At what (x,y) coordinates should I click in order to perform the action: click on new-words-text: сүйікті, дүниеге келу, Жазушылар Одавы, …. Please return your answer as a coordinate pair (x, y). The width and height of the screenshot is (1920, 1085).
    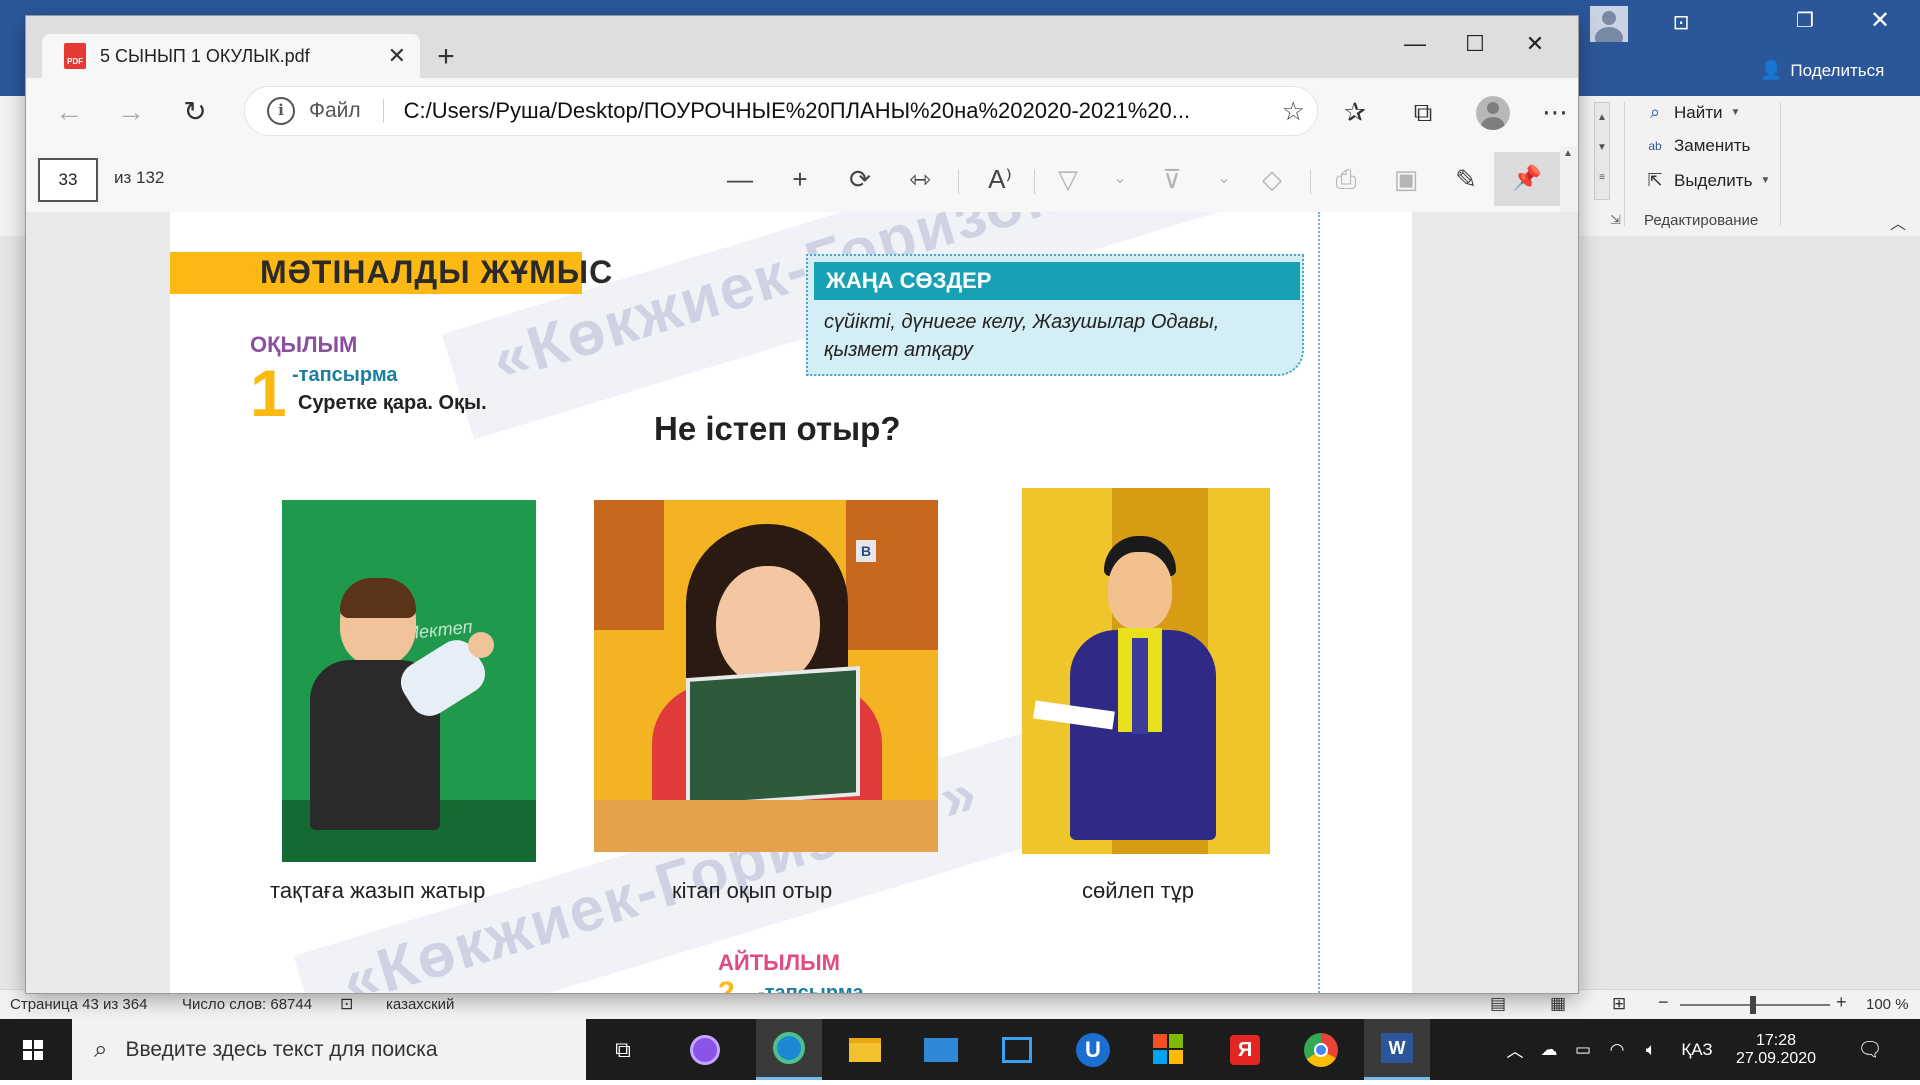
    Looking at the image, I should click on (1022, 336).